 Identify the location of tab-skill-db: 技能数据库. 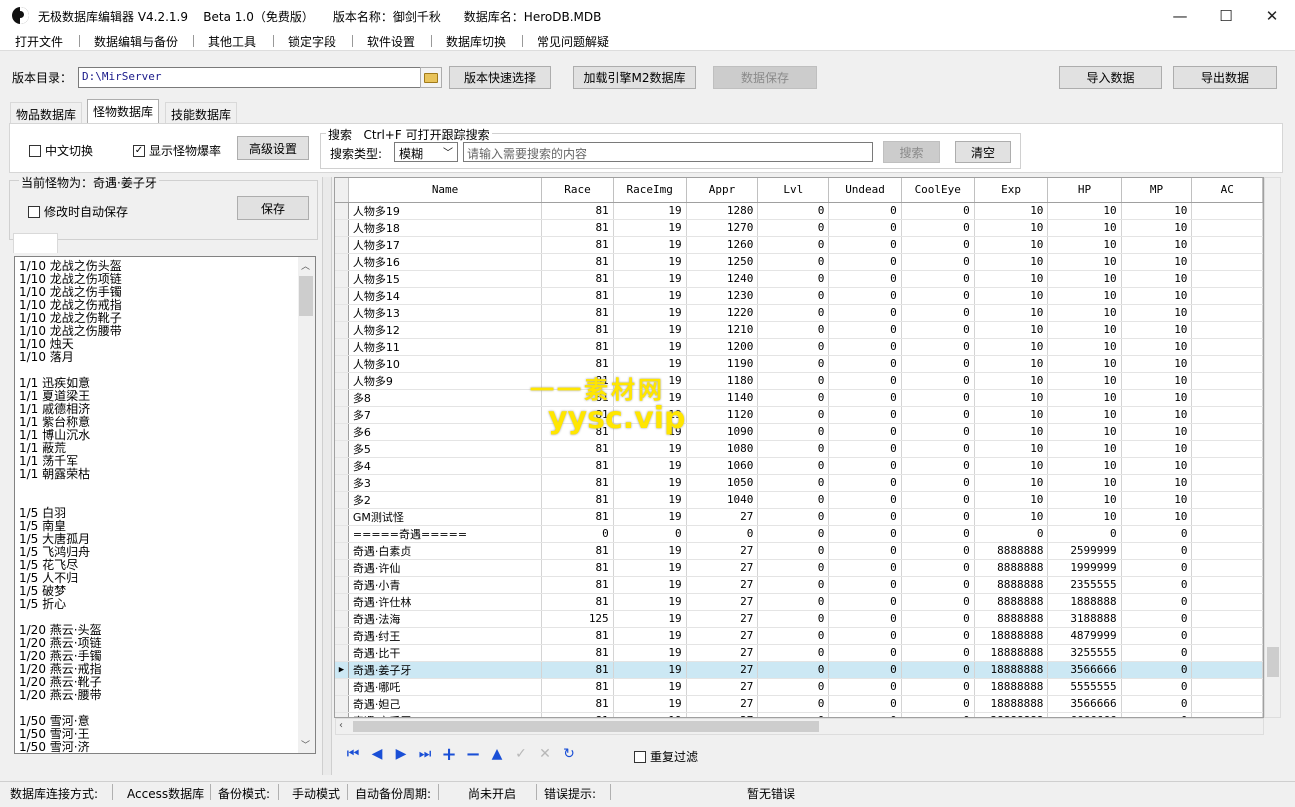
(201, 112).